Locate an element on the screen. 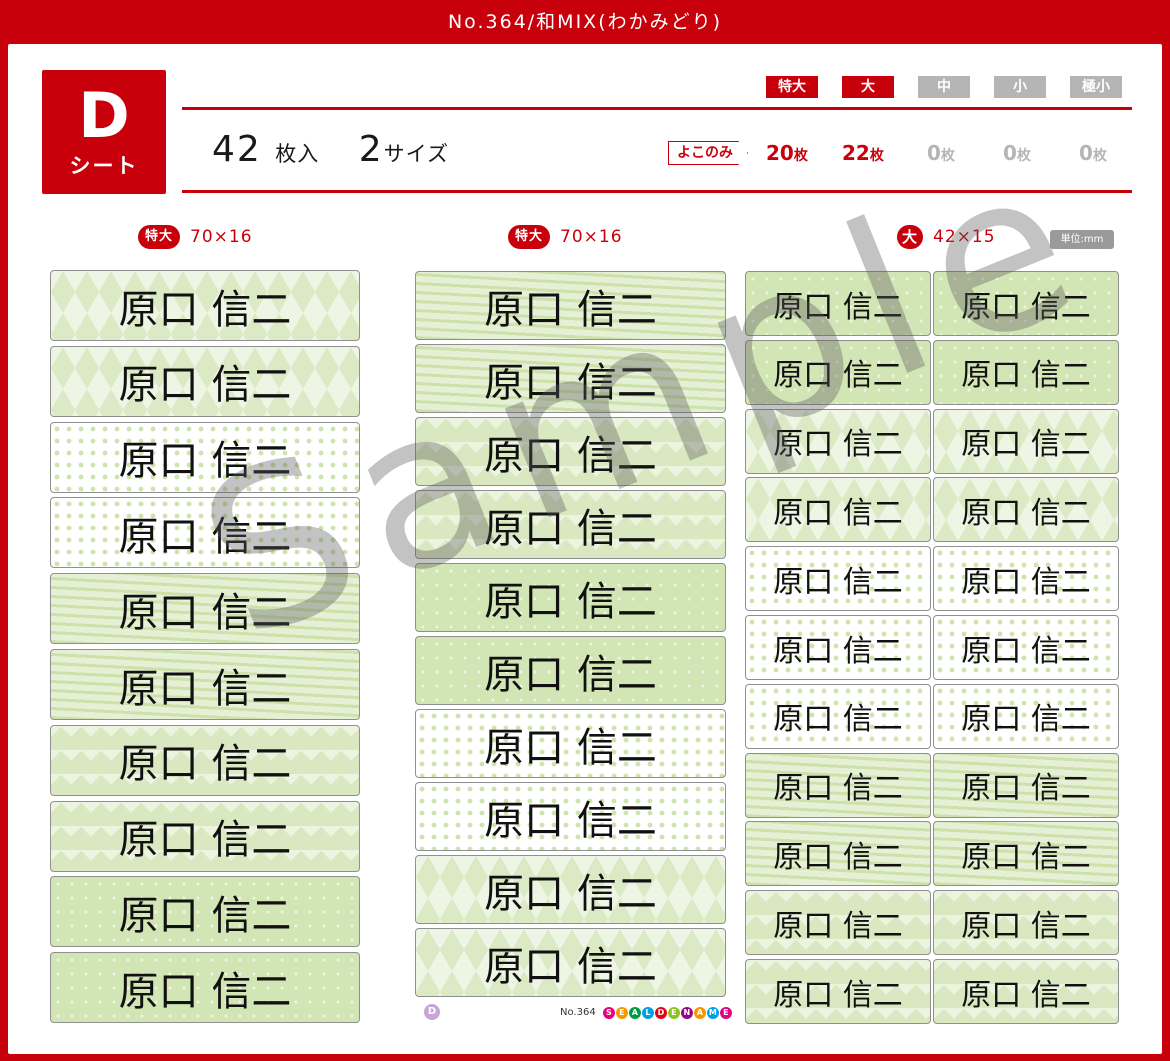 The height and width of the screenshot is (1061, 1170). yoko-only-tag: よこのみ is located at coordinates (708, 153).